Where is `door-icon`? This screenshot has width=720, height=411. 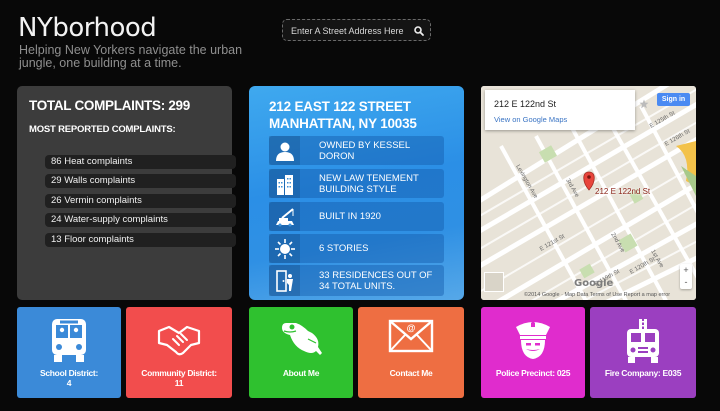
door-icon is located at coordinates (284, 280).